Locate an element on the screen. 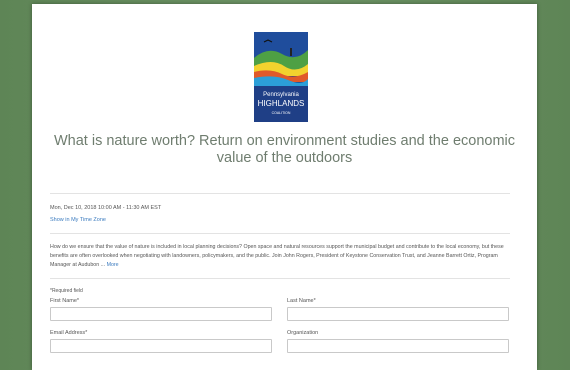  last-name-input is located at coordinates (398, 314).